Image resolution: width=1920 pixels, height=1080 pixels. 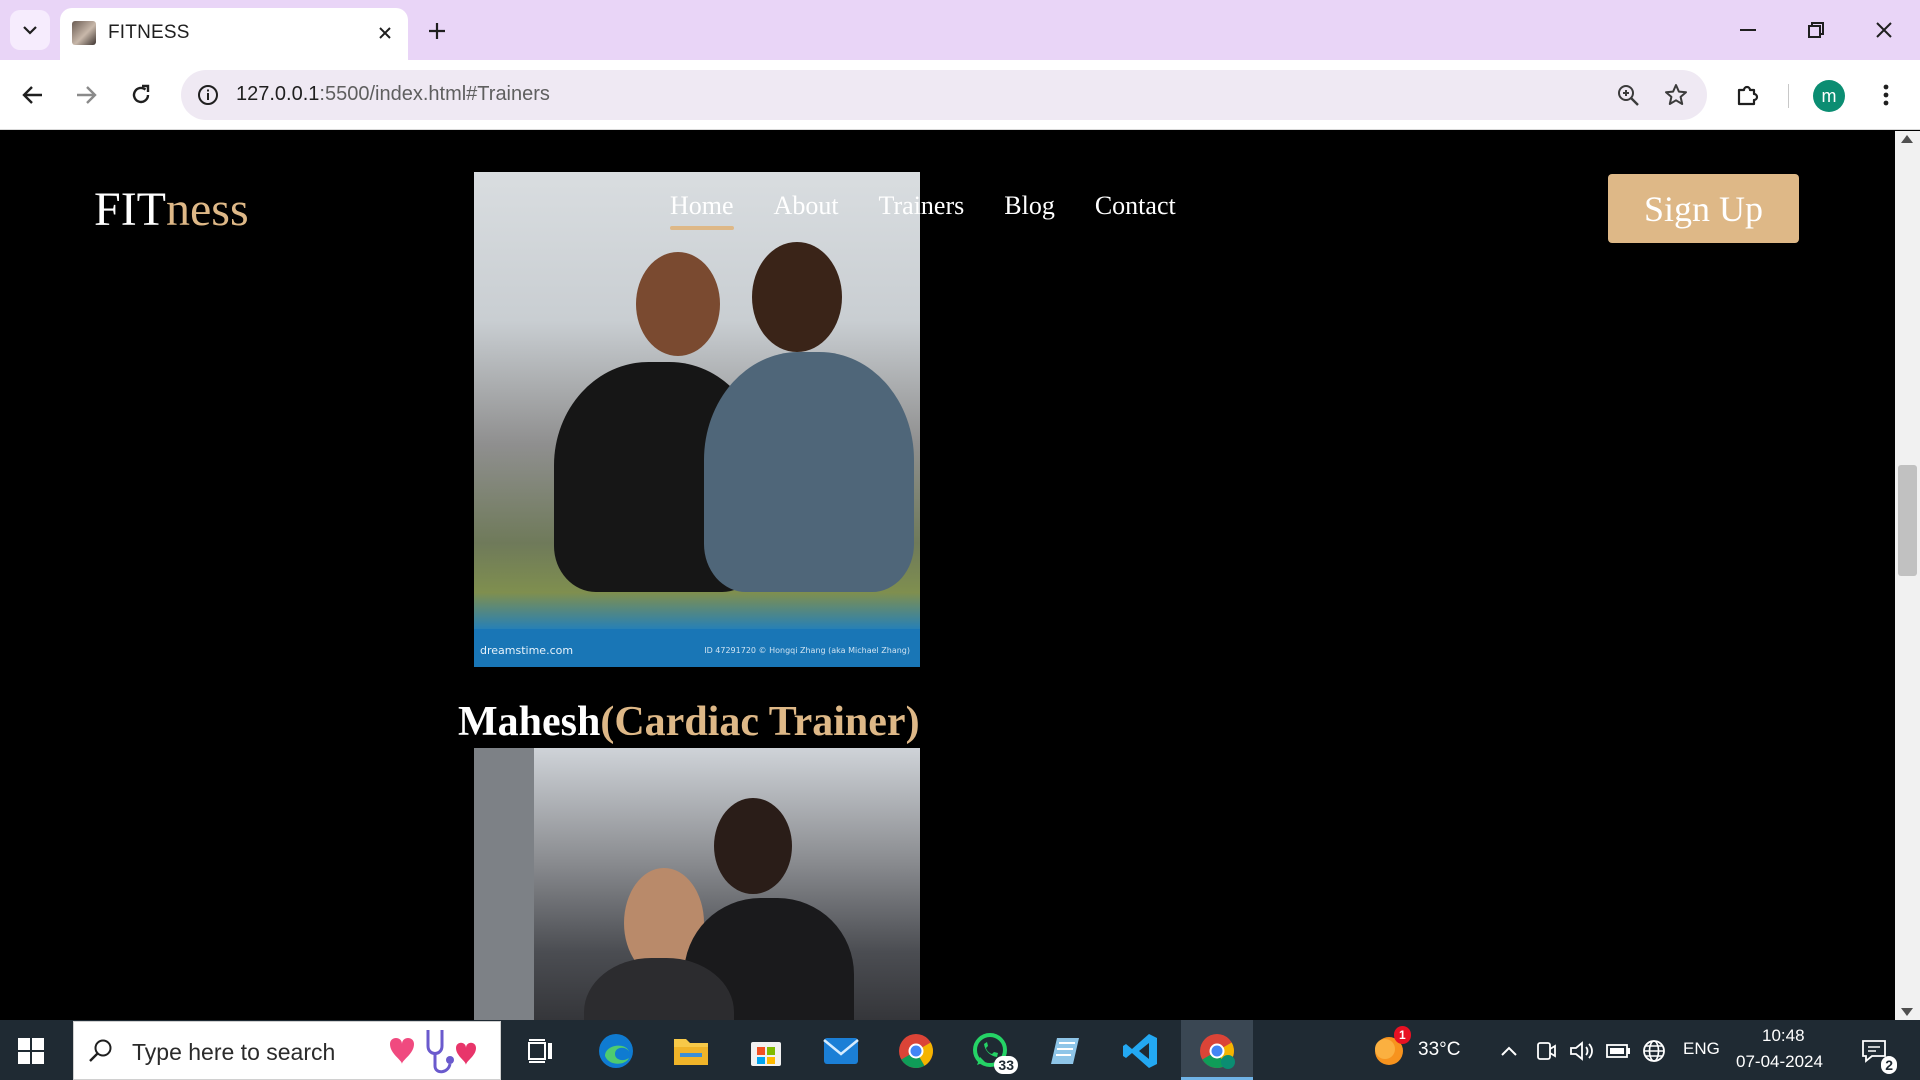 I want to click on zoom-icon, so click(x=1628, y=95).